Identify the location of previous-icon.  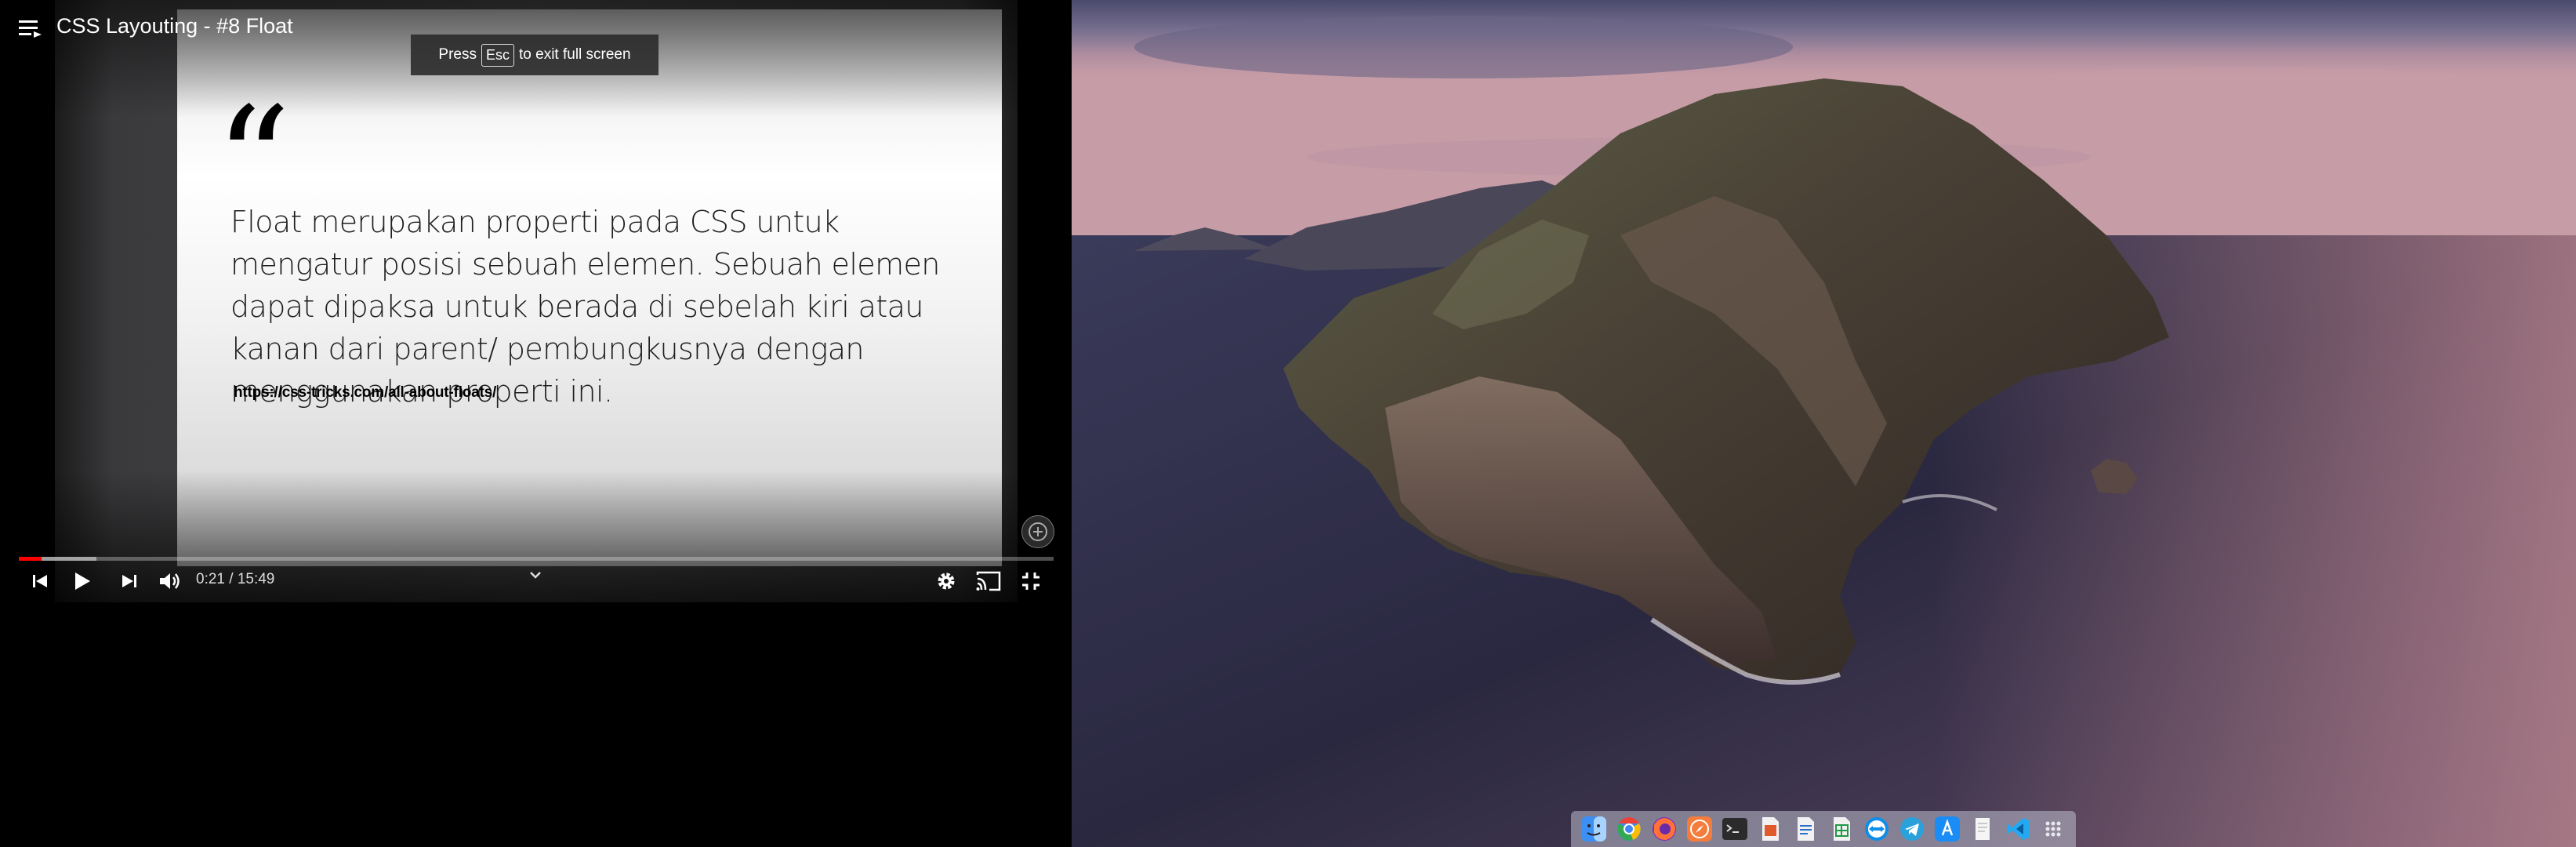
(40, 581).